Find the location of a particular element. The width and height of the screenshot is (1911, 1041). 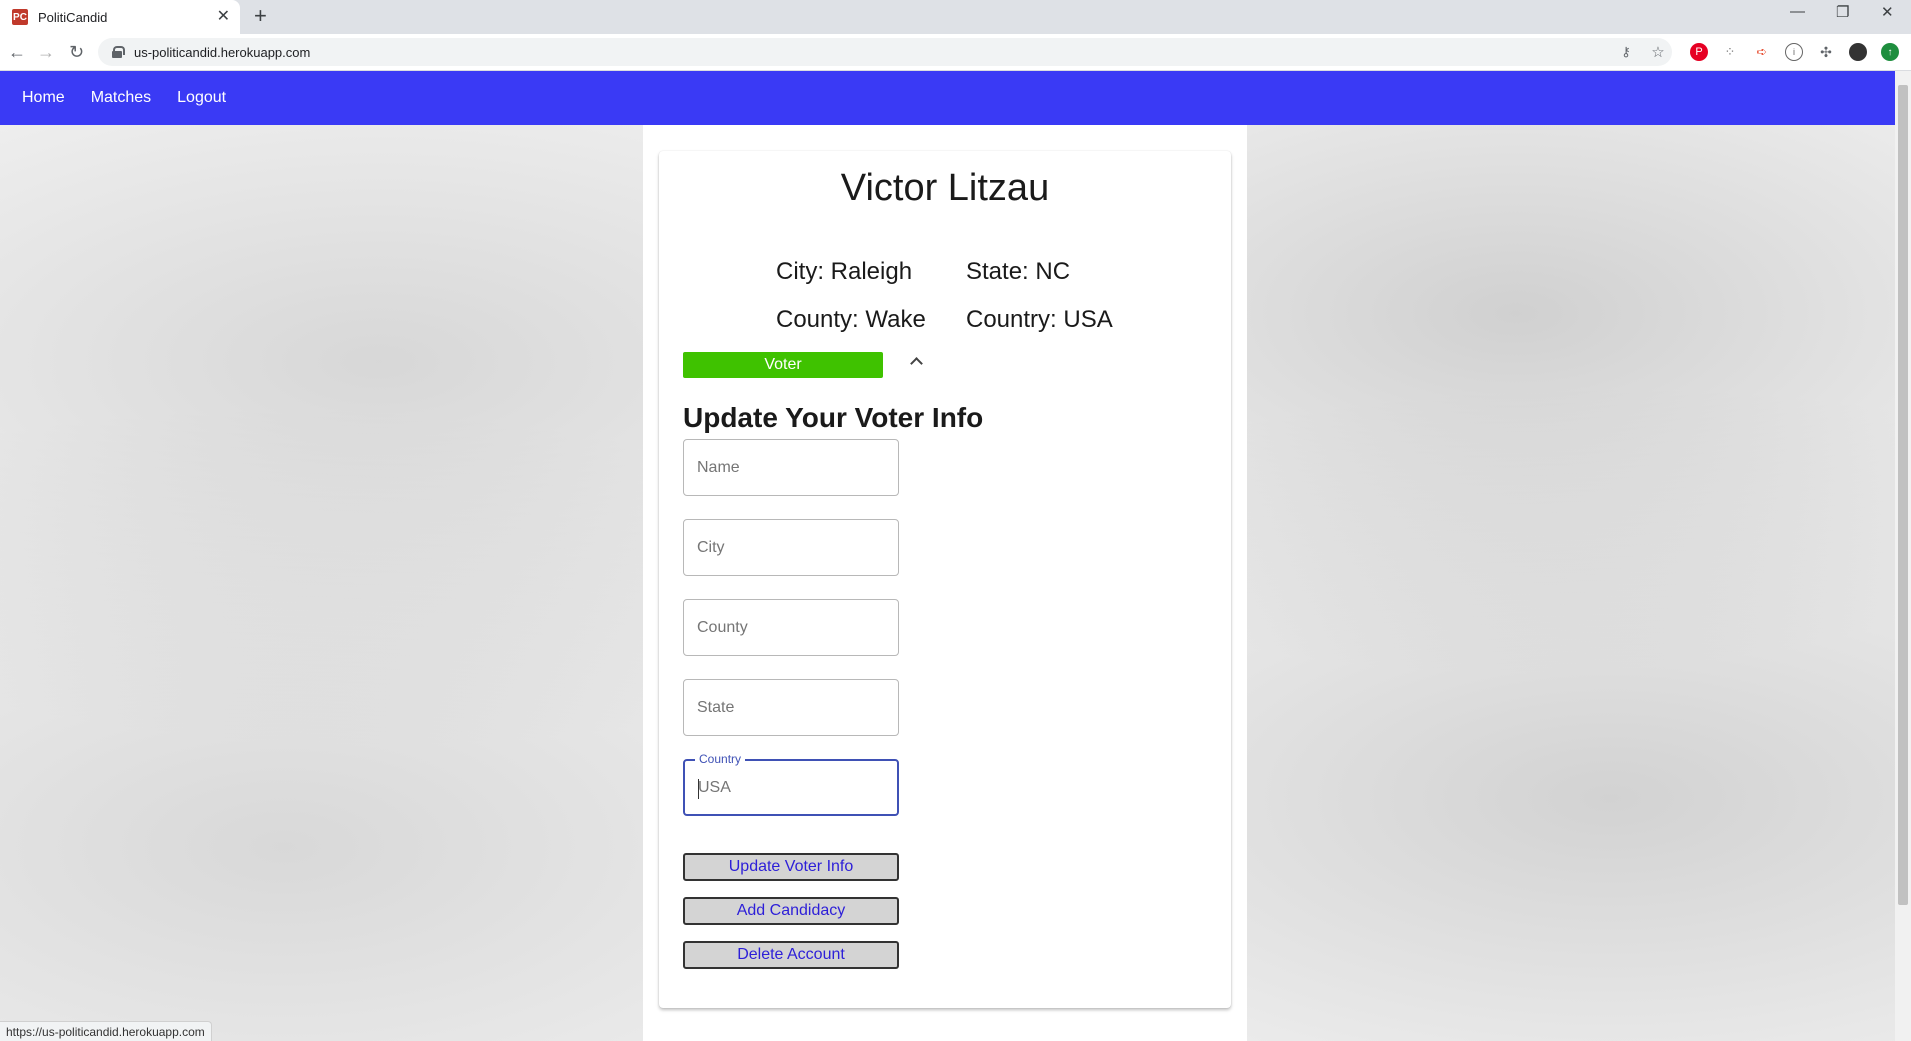

nav-matches-link: Matches is located at coordinates (121, 98).